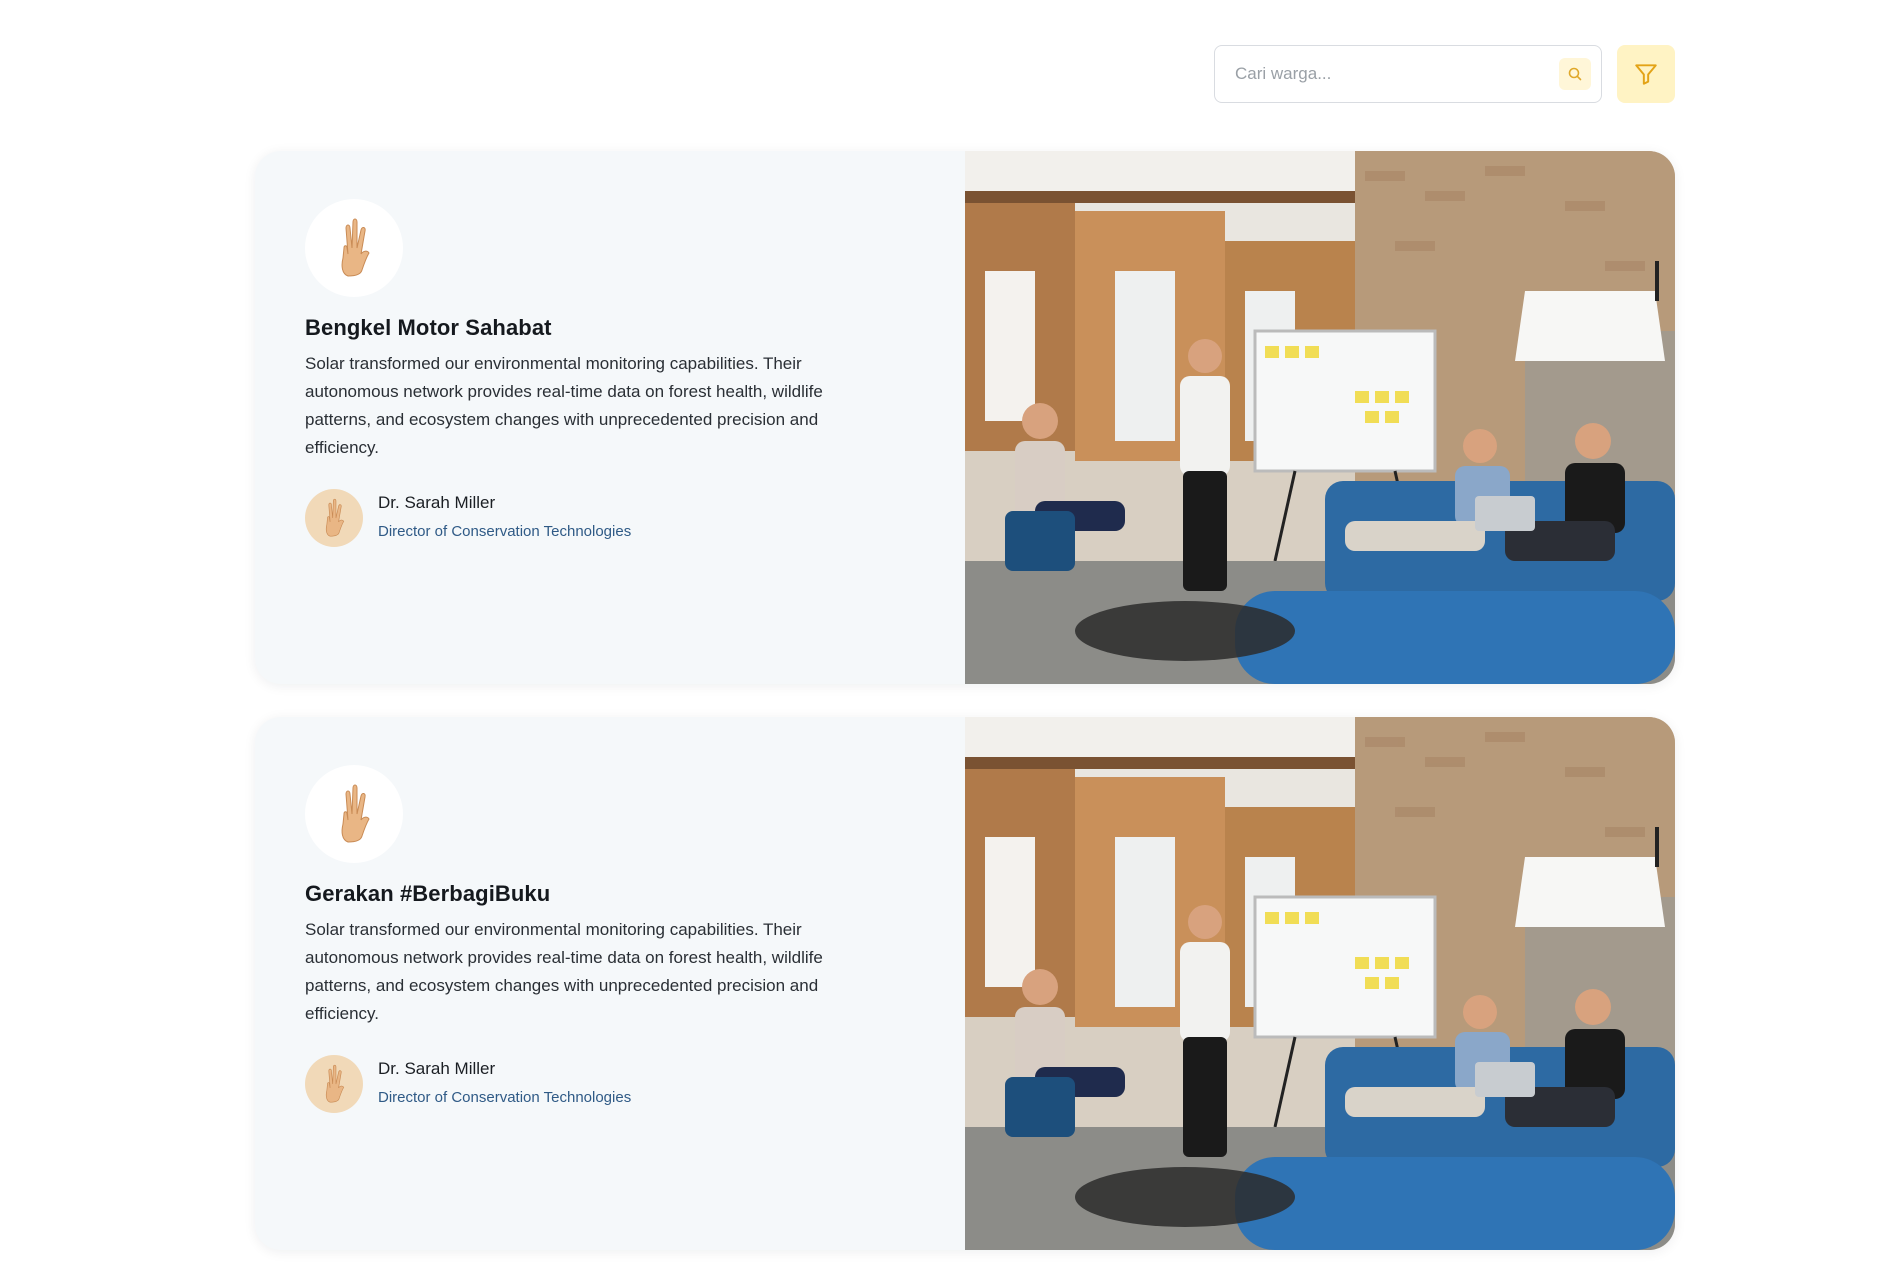  What do you see at coordinates (428, 327) in the screenshot?
I see `card-title: Bengkel Motor Sahabat` at bounding box center [428, 327].